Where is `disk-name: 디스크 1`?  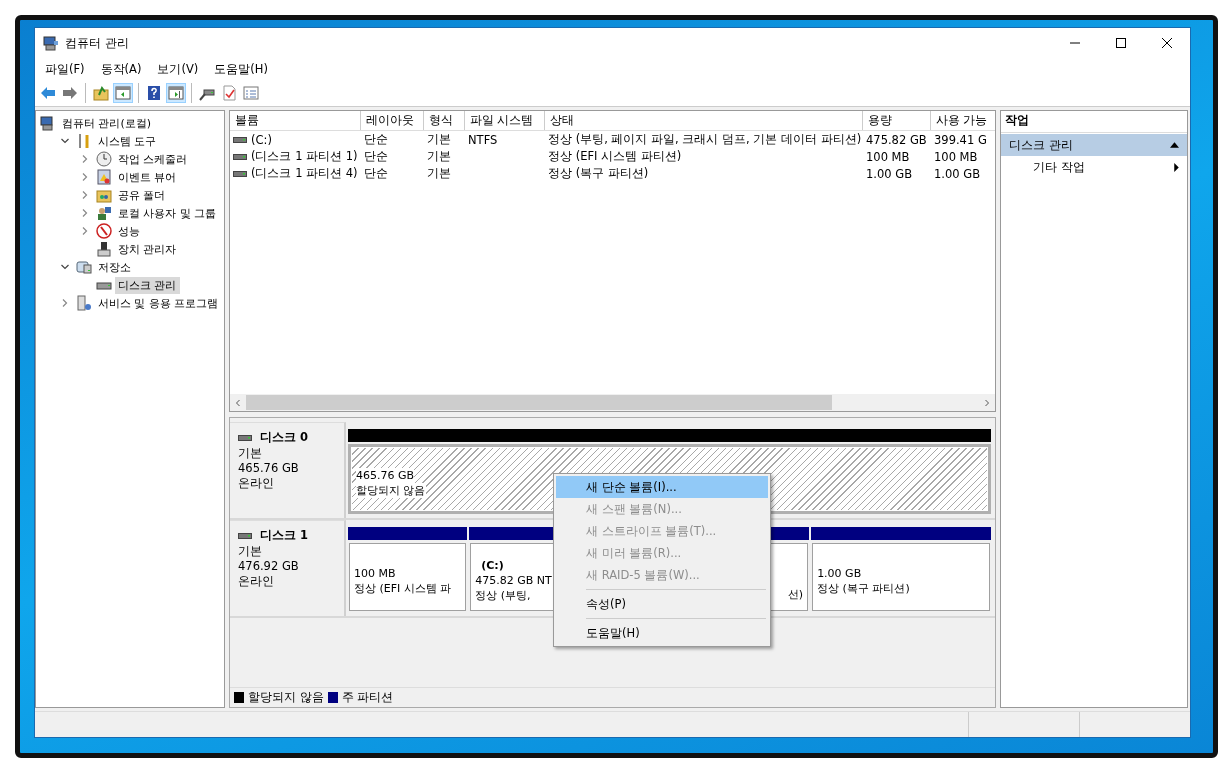
disk-name: 디스크 1 is located at coordinates (284, 535).